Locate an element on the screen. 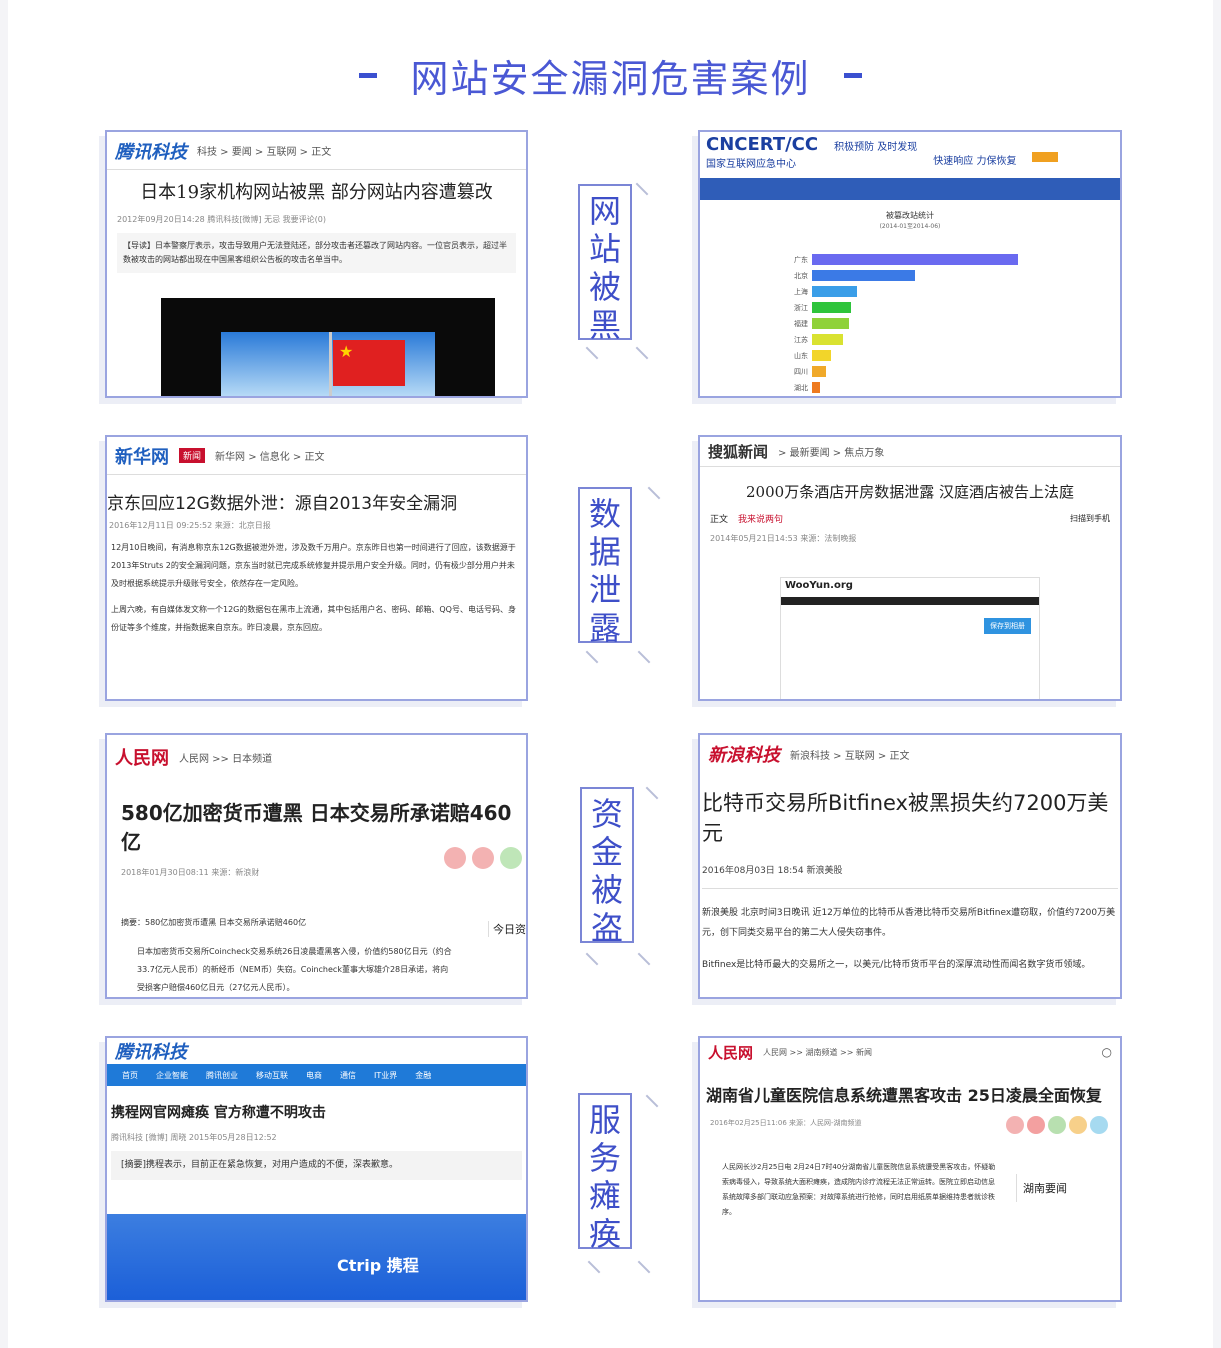 The height and width of the screenshot is (1348, 1221). ctrip-banner: Ctrip 携程 is located at coordinates (316, 1257).